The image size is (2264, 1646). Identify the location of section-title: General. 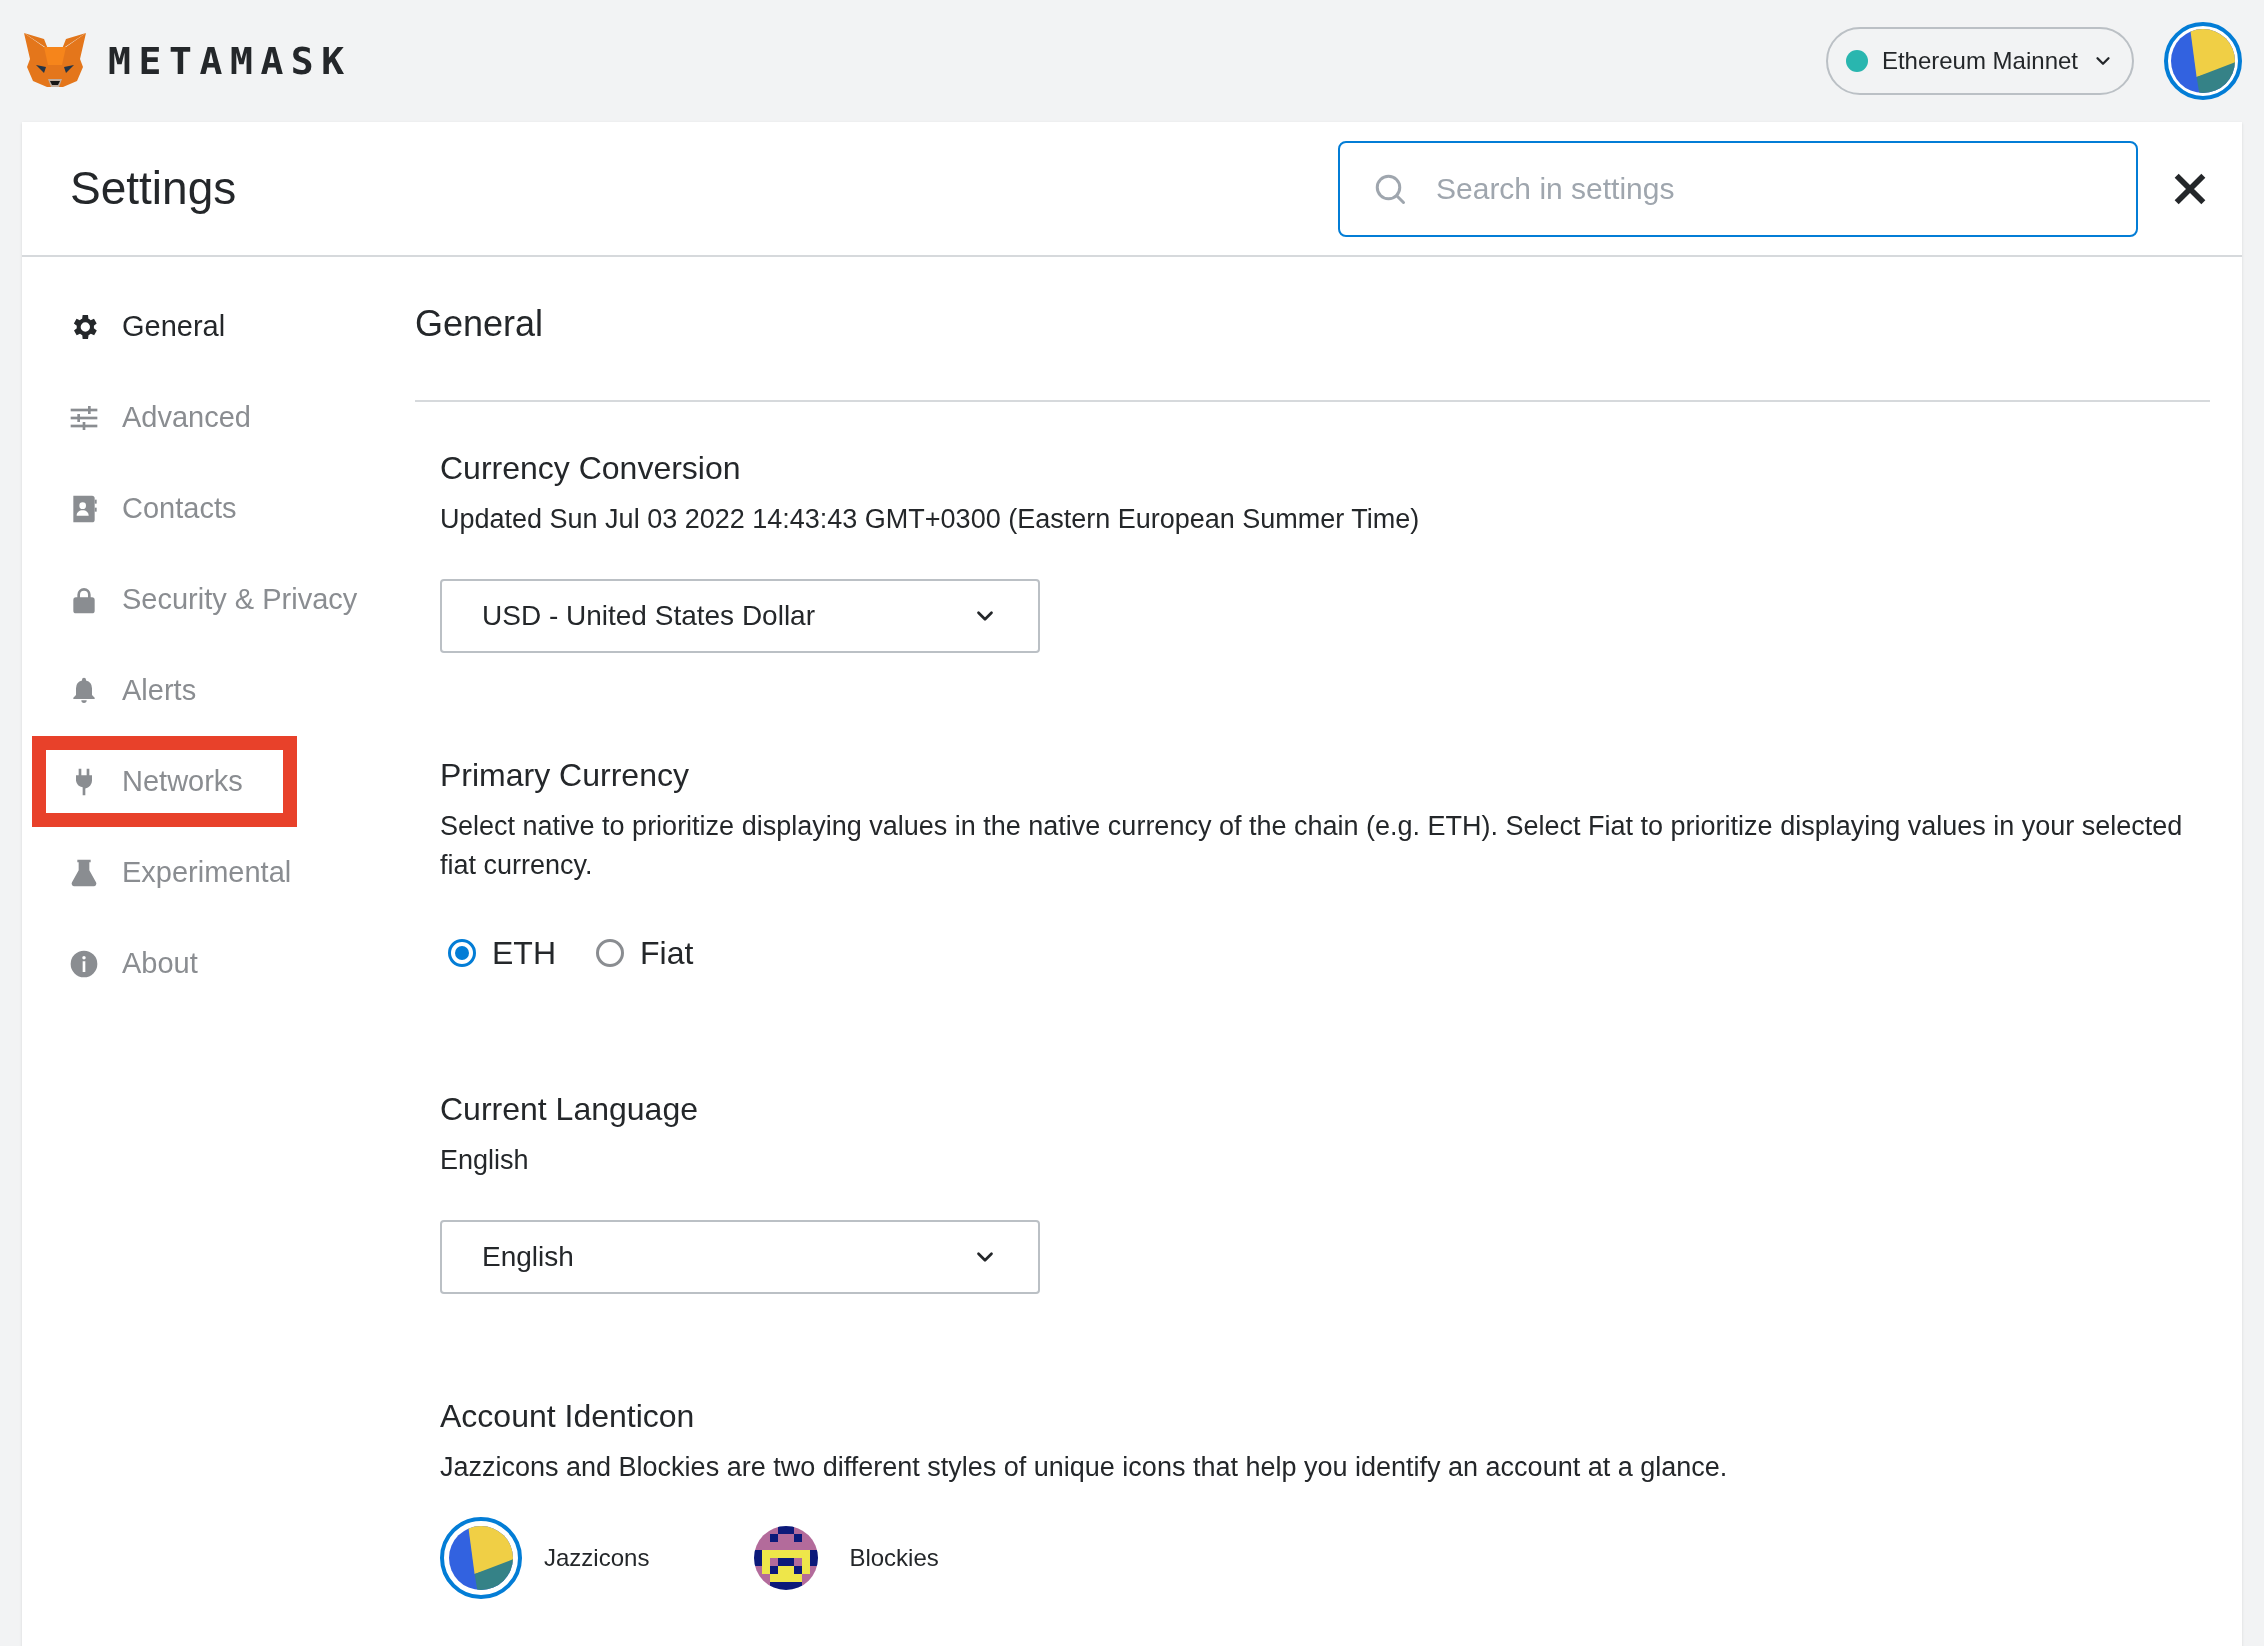
(479, 323).